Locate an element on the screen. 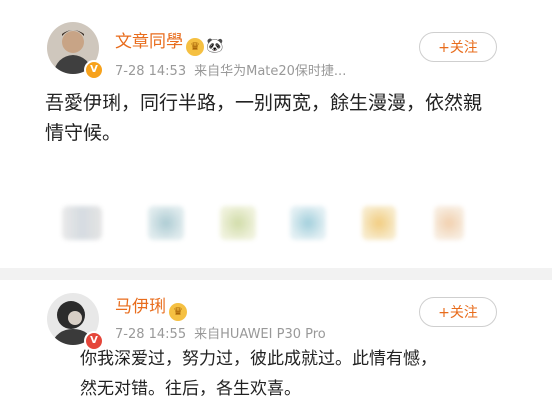 Image resolution: width=552 pixels, height=409 pixels. post-source: 来自HUAWEI P30 Pro is located at coordinates (260, 334).